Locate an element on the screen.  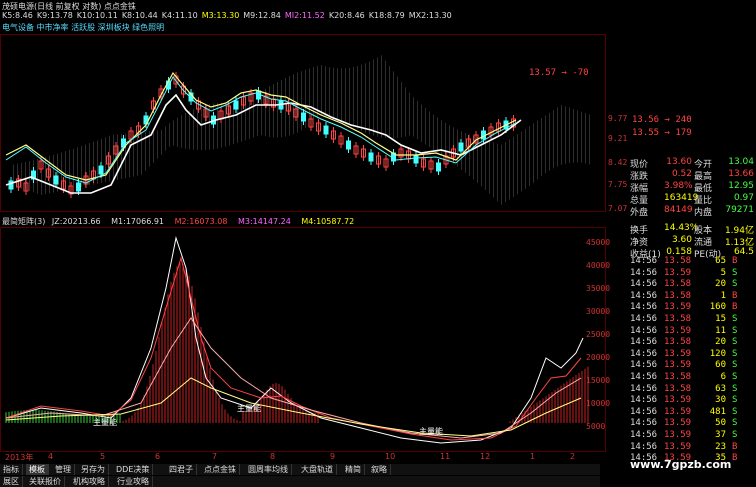
m3-value: 14147.24 is located at coordinates (271, 221).